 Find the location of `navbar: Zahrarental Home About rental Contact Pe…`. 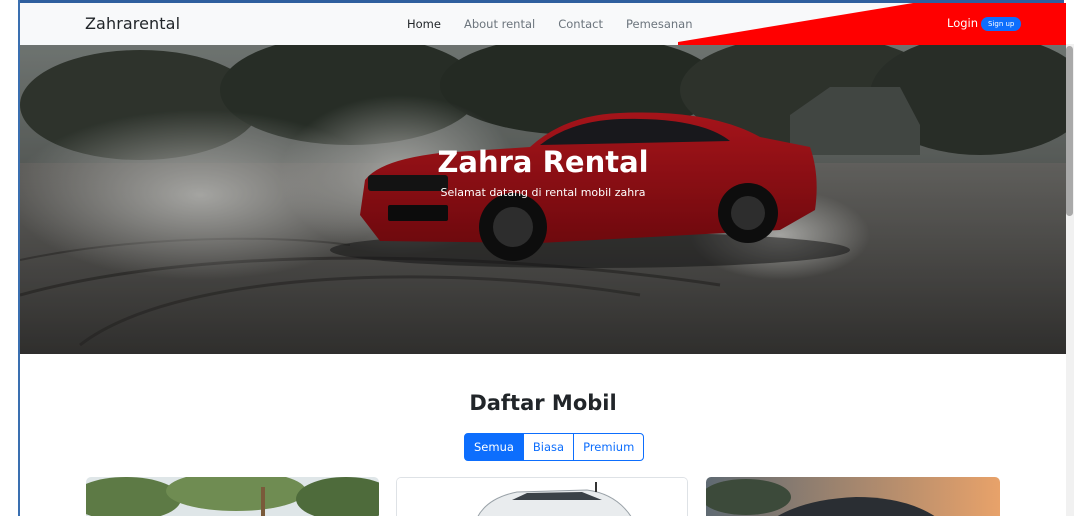

navbar: Zahrarental Home About rental Contact Pe… is located at coordinates (543, 24).